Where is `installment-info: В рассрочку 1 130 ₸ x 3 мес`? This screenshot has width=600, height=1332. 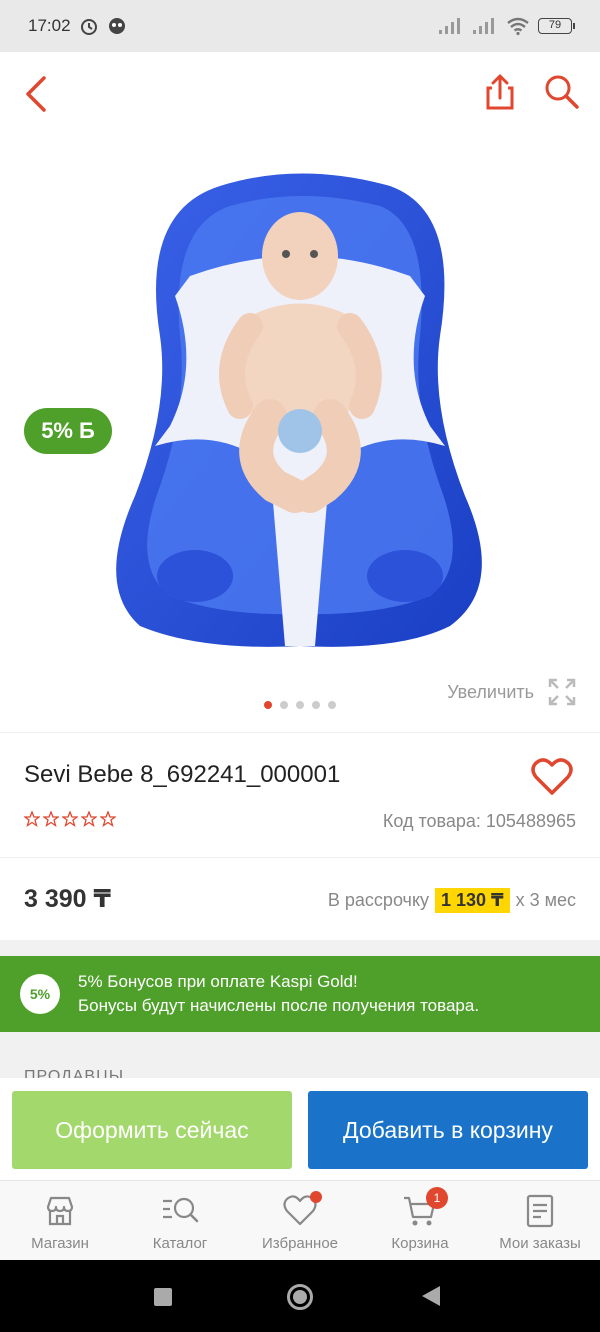
installment-info: В рассрочку 1 130 ₸ x 3 мес is located at coordinates (452, 900).